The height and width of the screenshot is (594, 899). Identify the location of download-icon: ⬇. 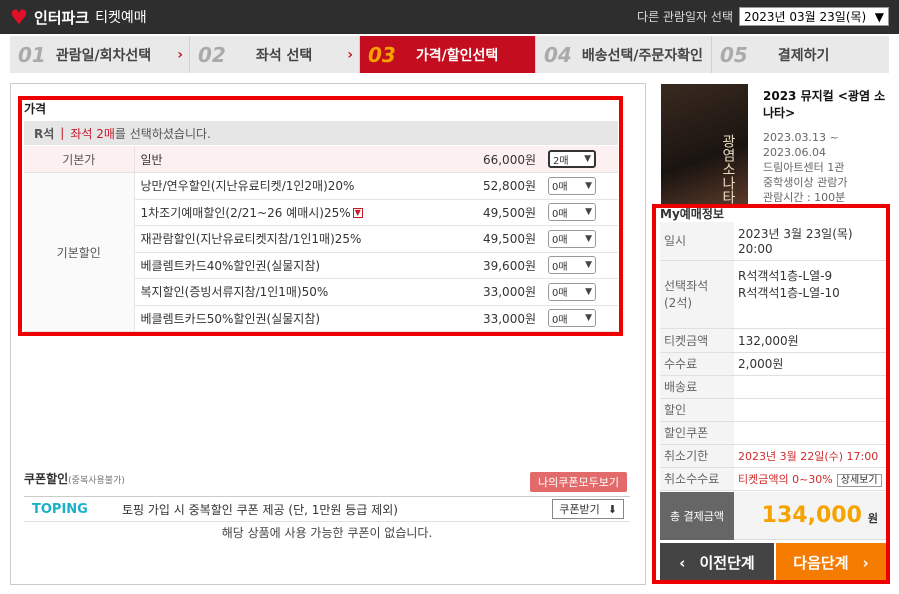
(612, 509).